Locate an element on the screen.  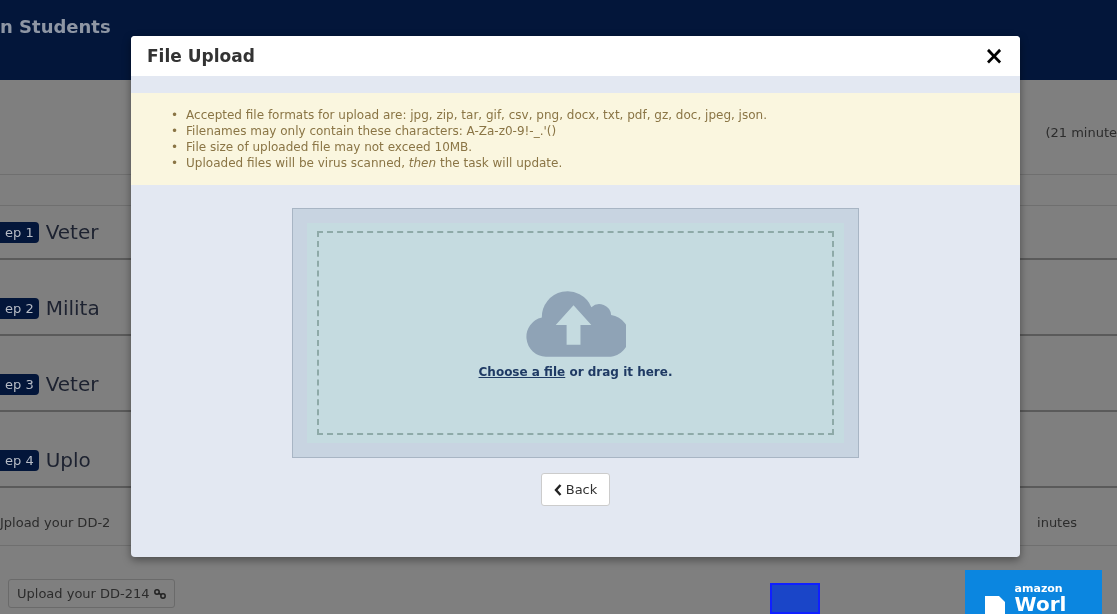
notice-item: Filenames may only contain these characters: A-Za-z0-9!-_.'() is located at coordinates (371, 131).